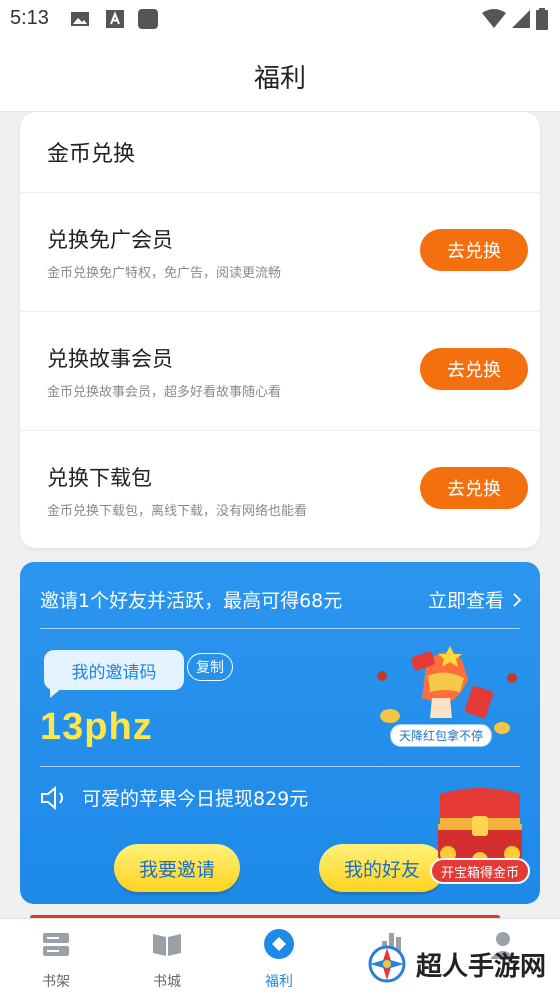  What do you see at coordinates (280, 152) in the screenshot?
I see `coin-exchange-title: 金币兑换` at bounding box center [280, 152].